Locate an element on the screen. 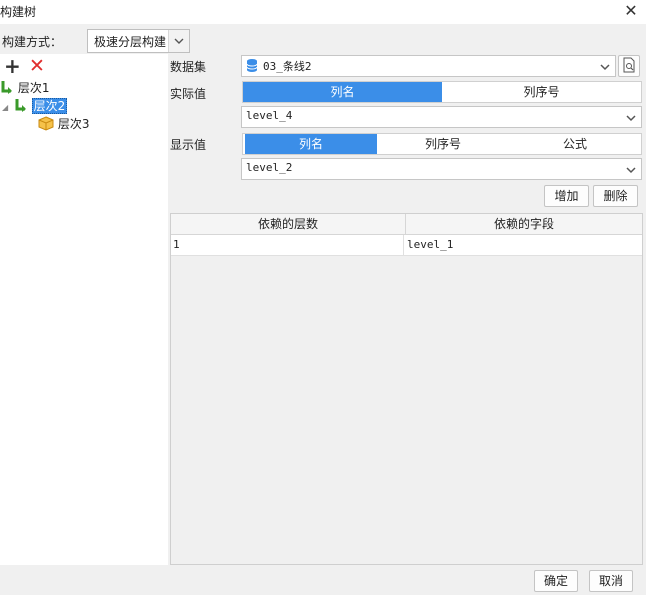 The height and width of the screenshot is (595, 646). database-icon is located at coordinates (252, 67).